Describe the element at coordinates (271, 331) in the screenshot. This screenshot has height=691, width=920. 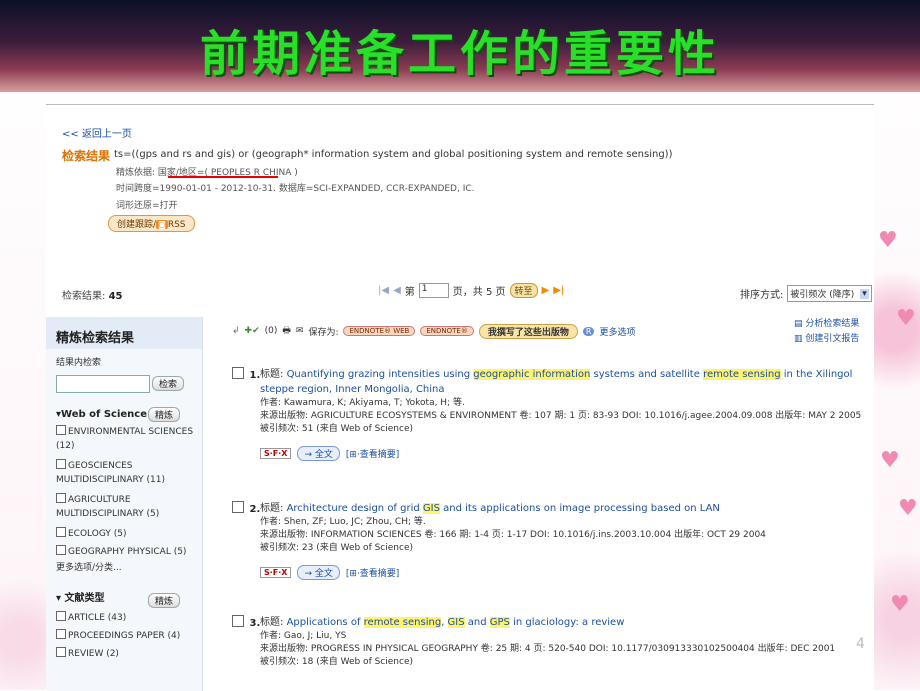
I see `checked-count: (0)` at that location.